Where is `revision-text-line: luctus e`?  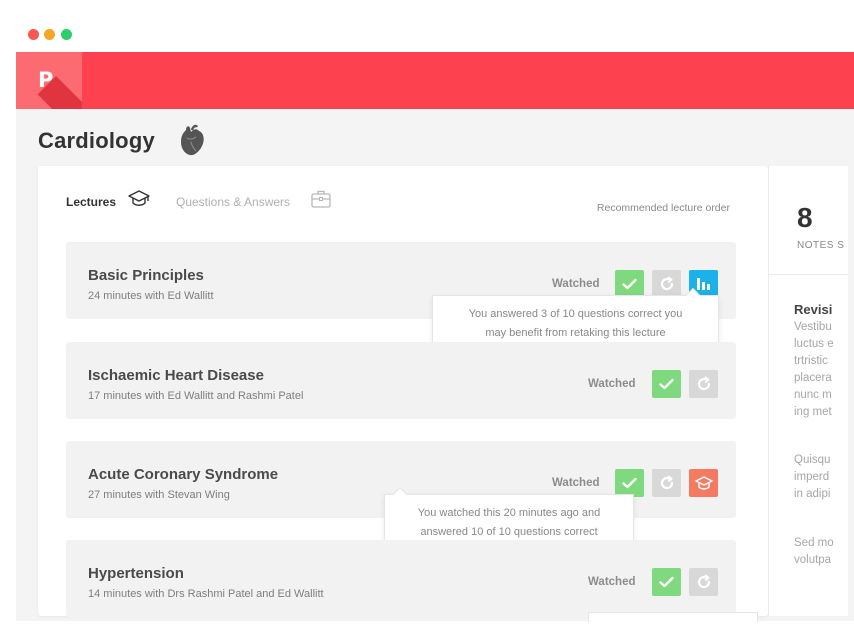
revision-text-line: luctus e is located at coordinates (814, 344).